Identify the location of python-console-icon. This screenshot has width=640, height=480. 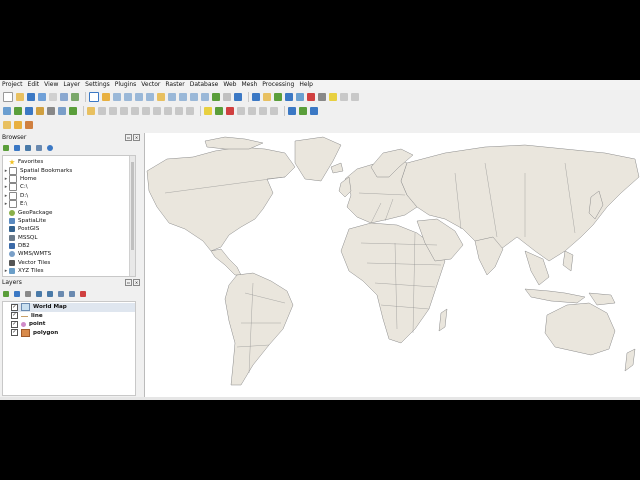
(292, 111).